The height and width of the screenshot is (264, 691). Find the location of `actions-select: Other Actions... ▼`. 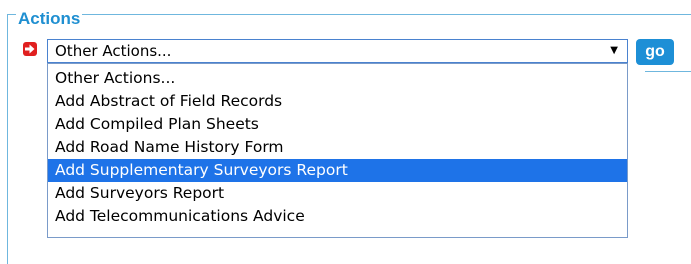

actions-select: Other Actions... ▼ is located at coordinates (337, 51).